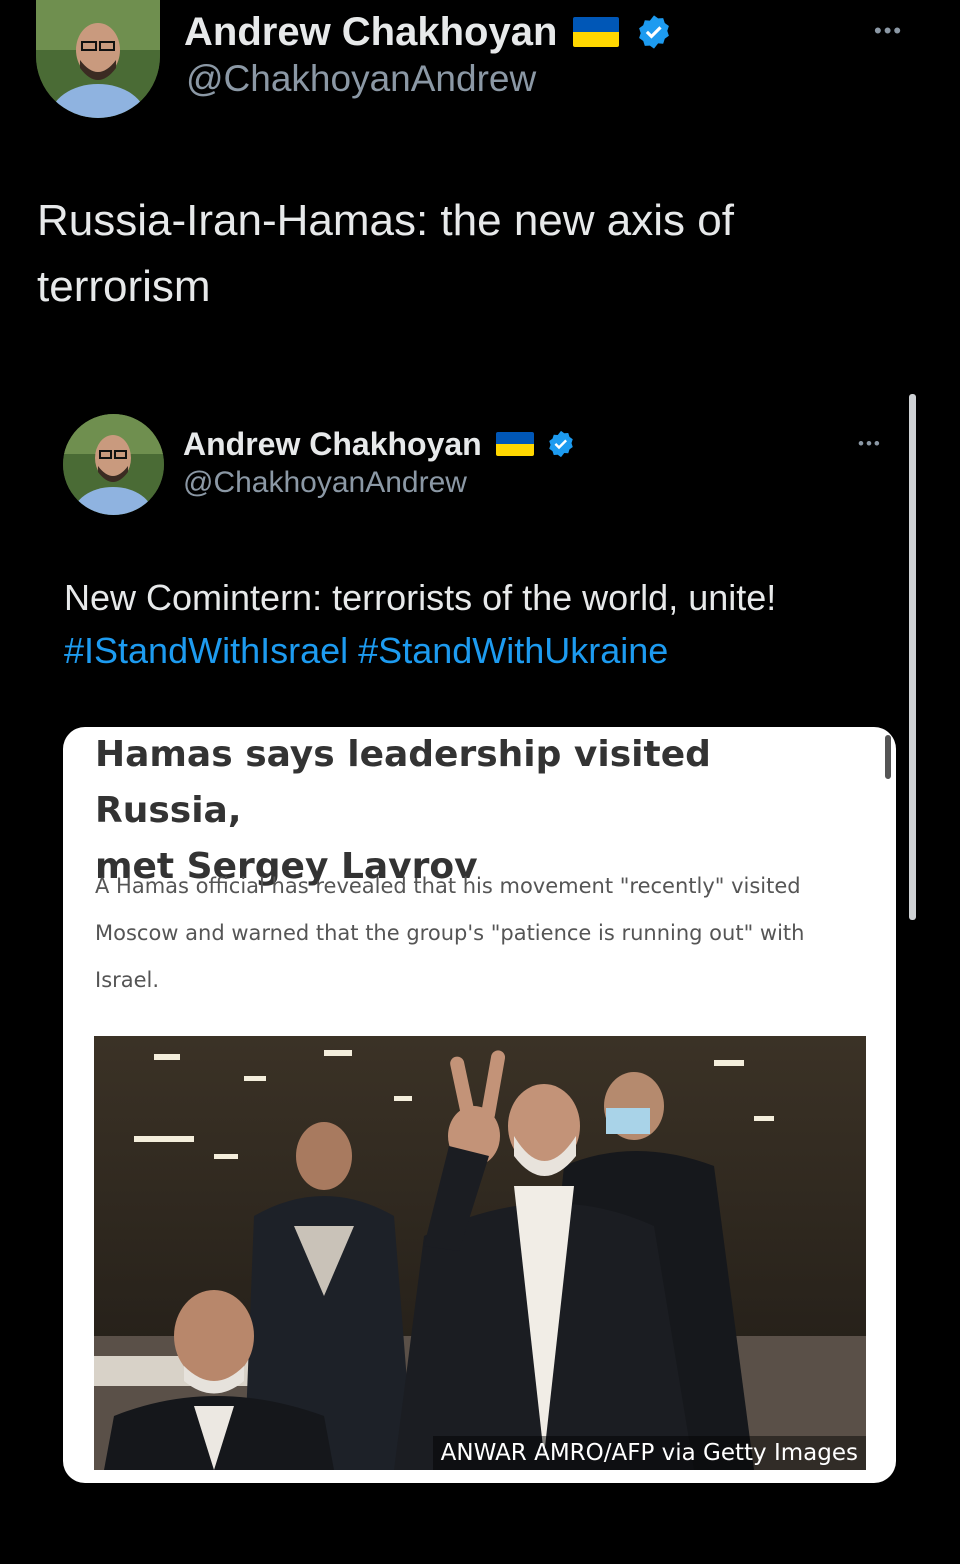 This screenshot has height=1564, width=960. What do you see at coordinates (403, 782) in the screenshot?
I see `headline-line-1: Hamas says leadership visited Russia,` at bounding box center [403, 782].